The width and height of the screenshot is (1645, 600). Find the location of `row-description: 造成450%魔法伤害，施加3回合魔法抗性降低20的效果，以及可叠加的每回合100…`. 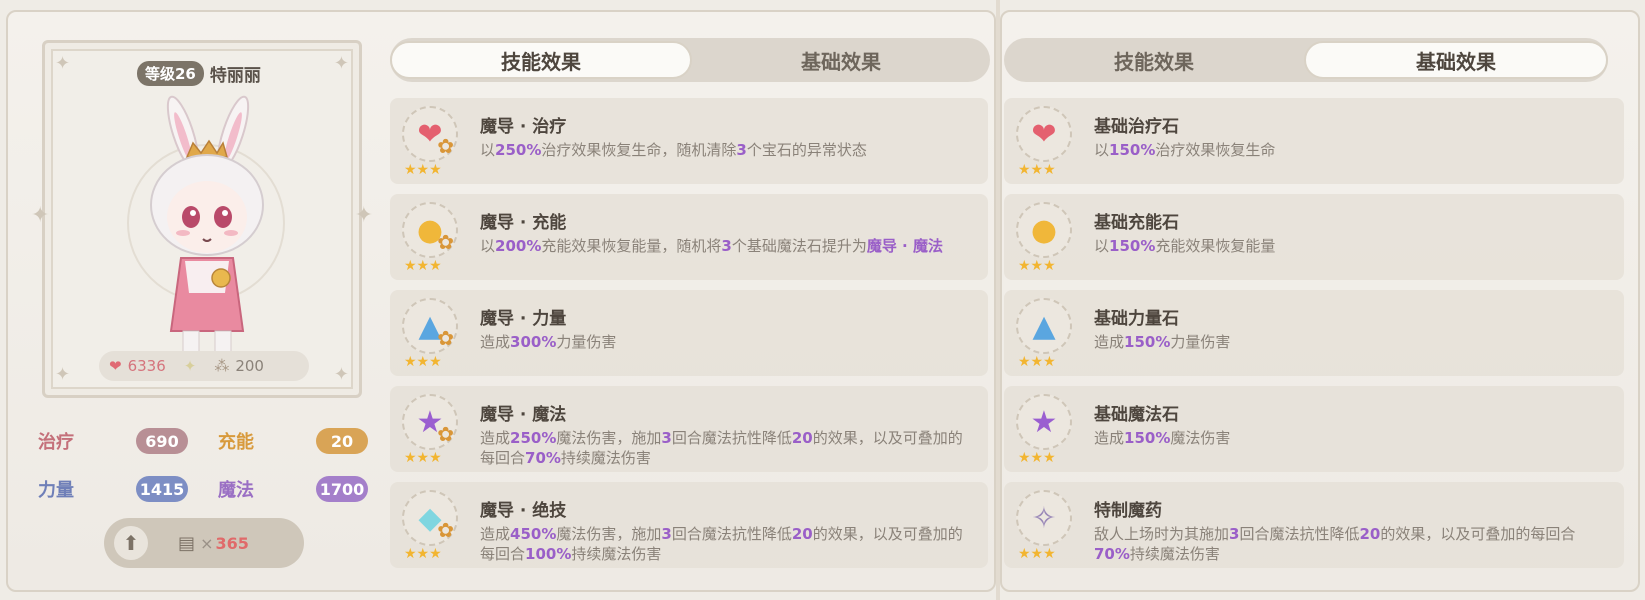

row-description: 造成450%魔法伤害，施加3回合魔法抗性降低20的效果，以及可叠加的每回合100… is located at coordinates (721, 544).